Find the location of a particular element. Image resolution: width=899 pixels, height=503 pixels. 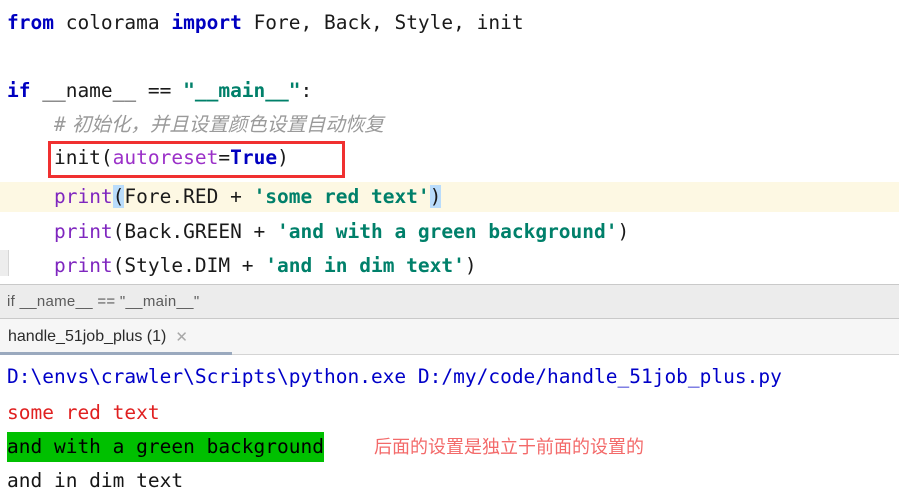

code-token: 'some red text' is located at coordinates (341, 196).